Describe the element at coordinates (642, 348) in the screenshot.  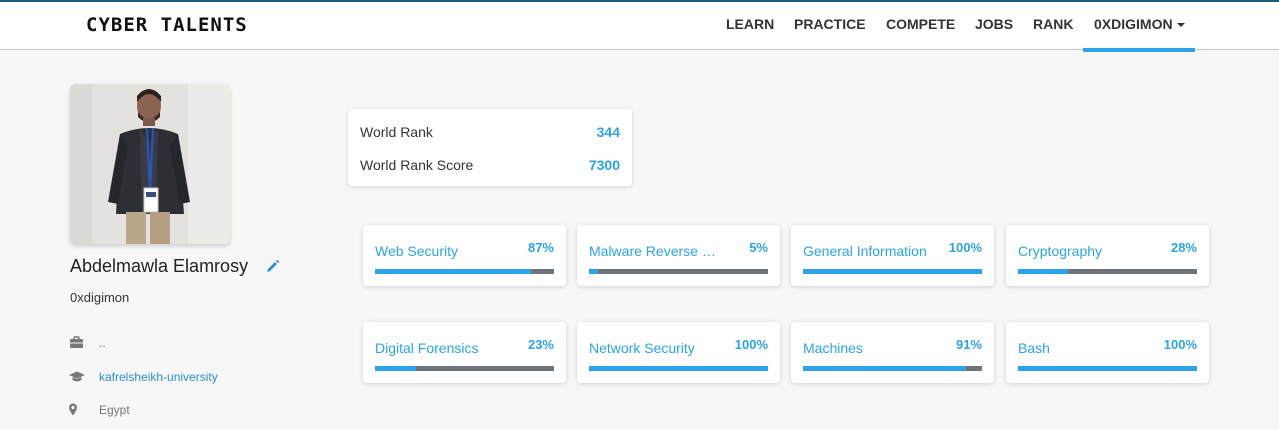
I see `category-name: Network Security` at that location.